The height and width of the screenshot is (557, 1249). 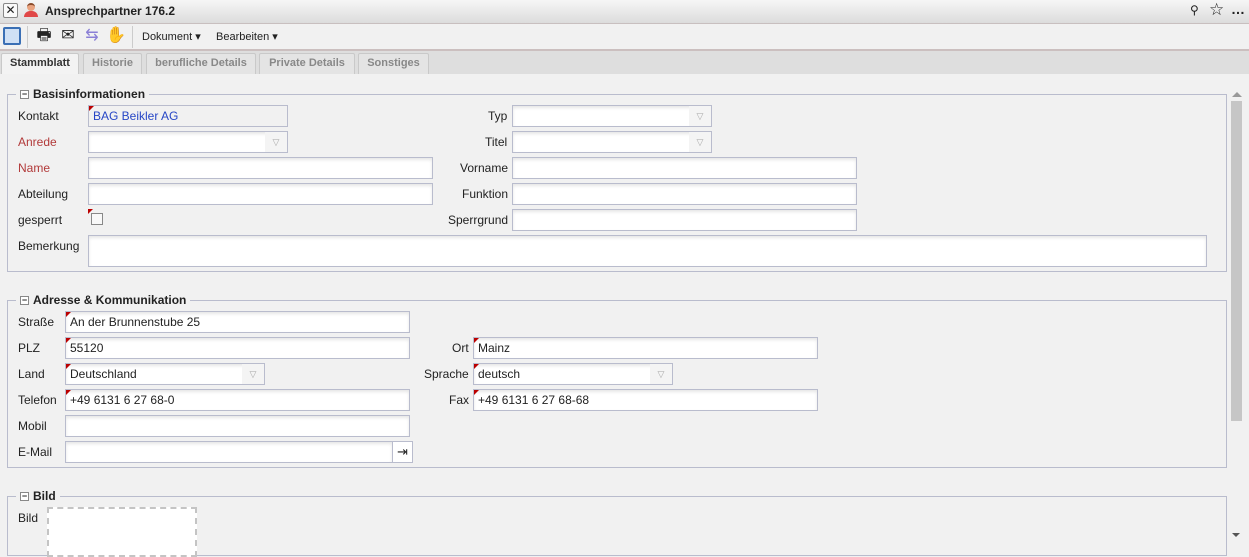 I want to click on menu-dokument: Dokument ▾, so click(x=171, y=37).